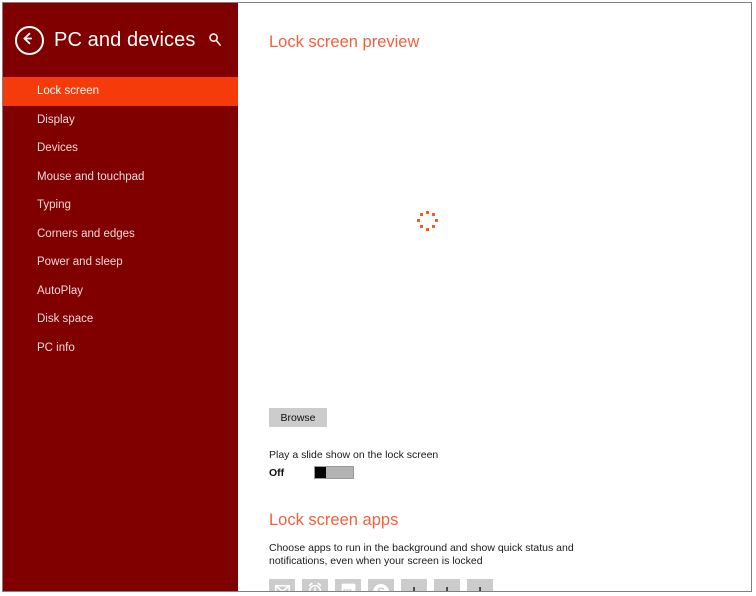  Describe the element at coordinates (120, 291) in the screenshot. I see `sidebar-item-autoplay: AutoPlay` at that location.